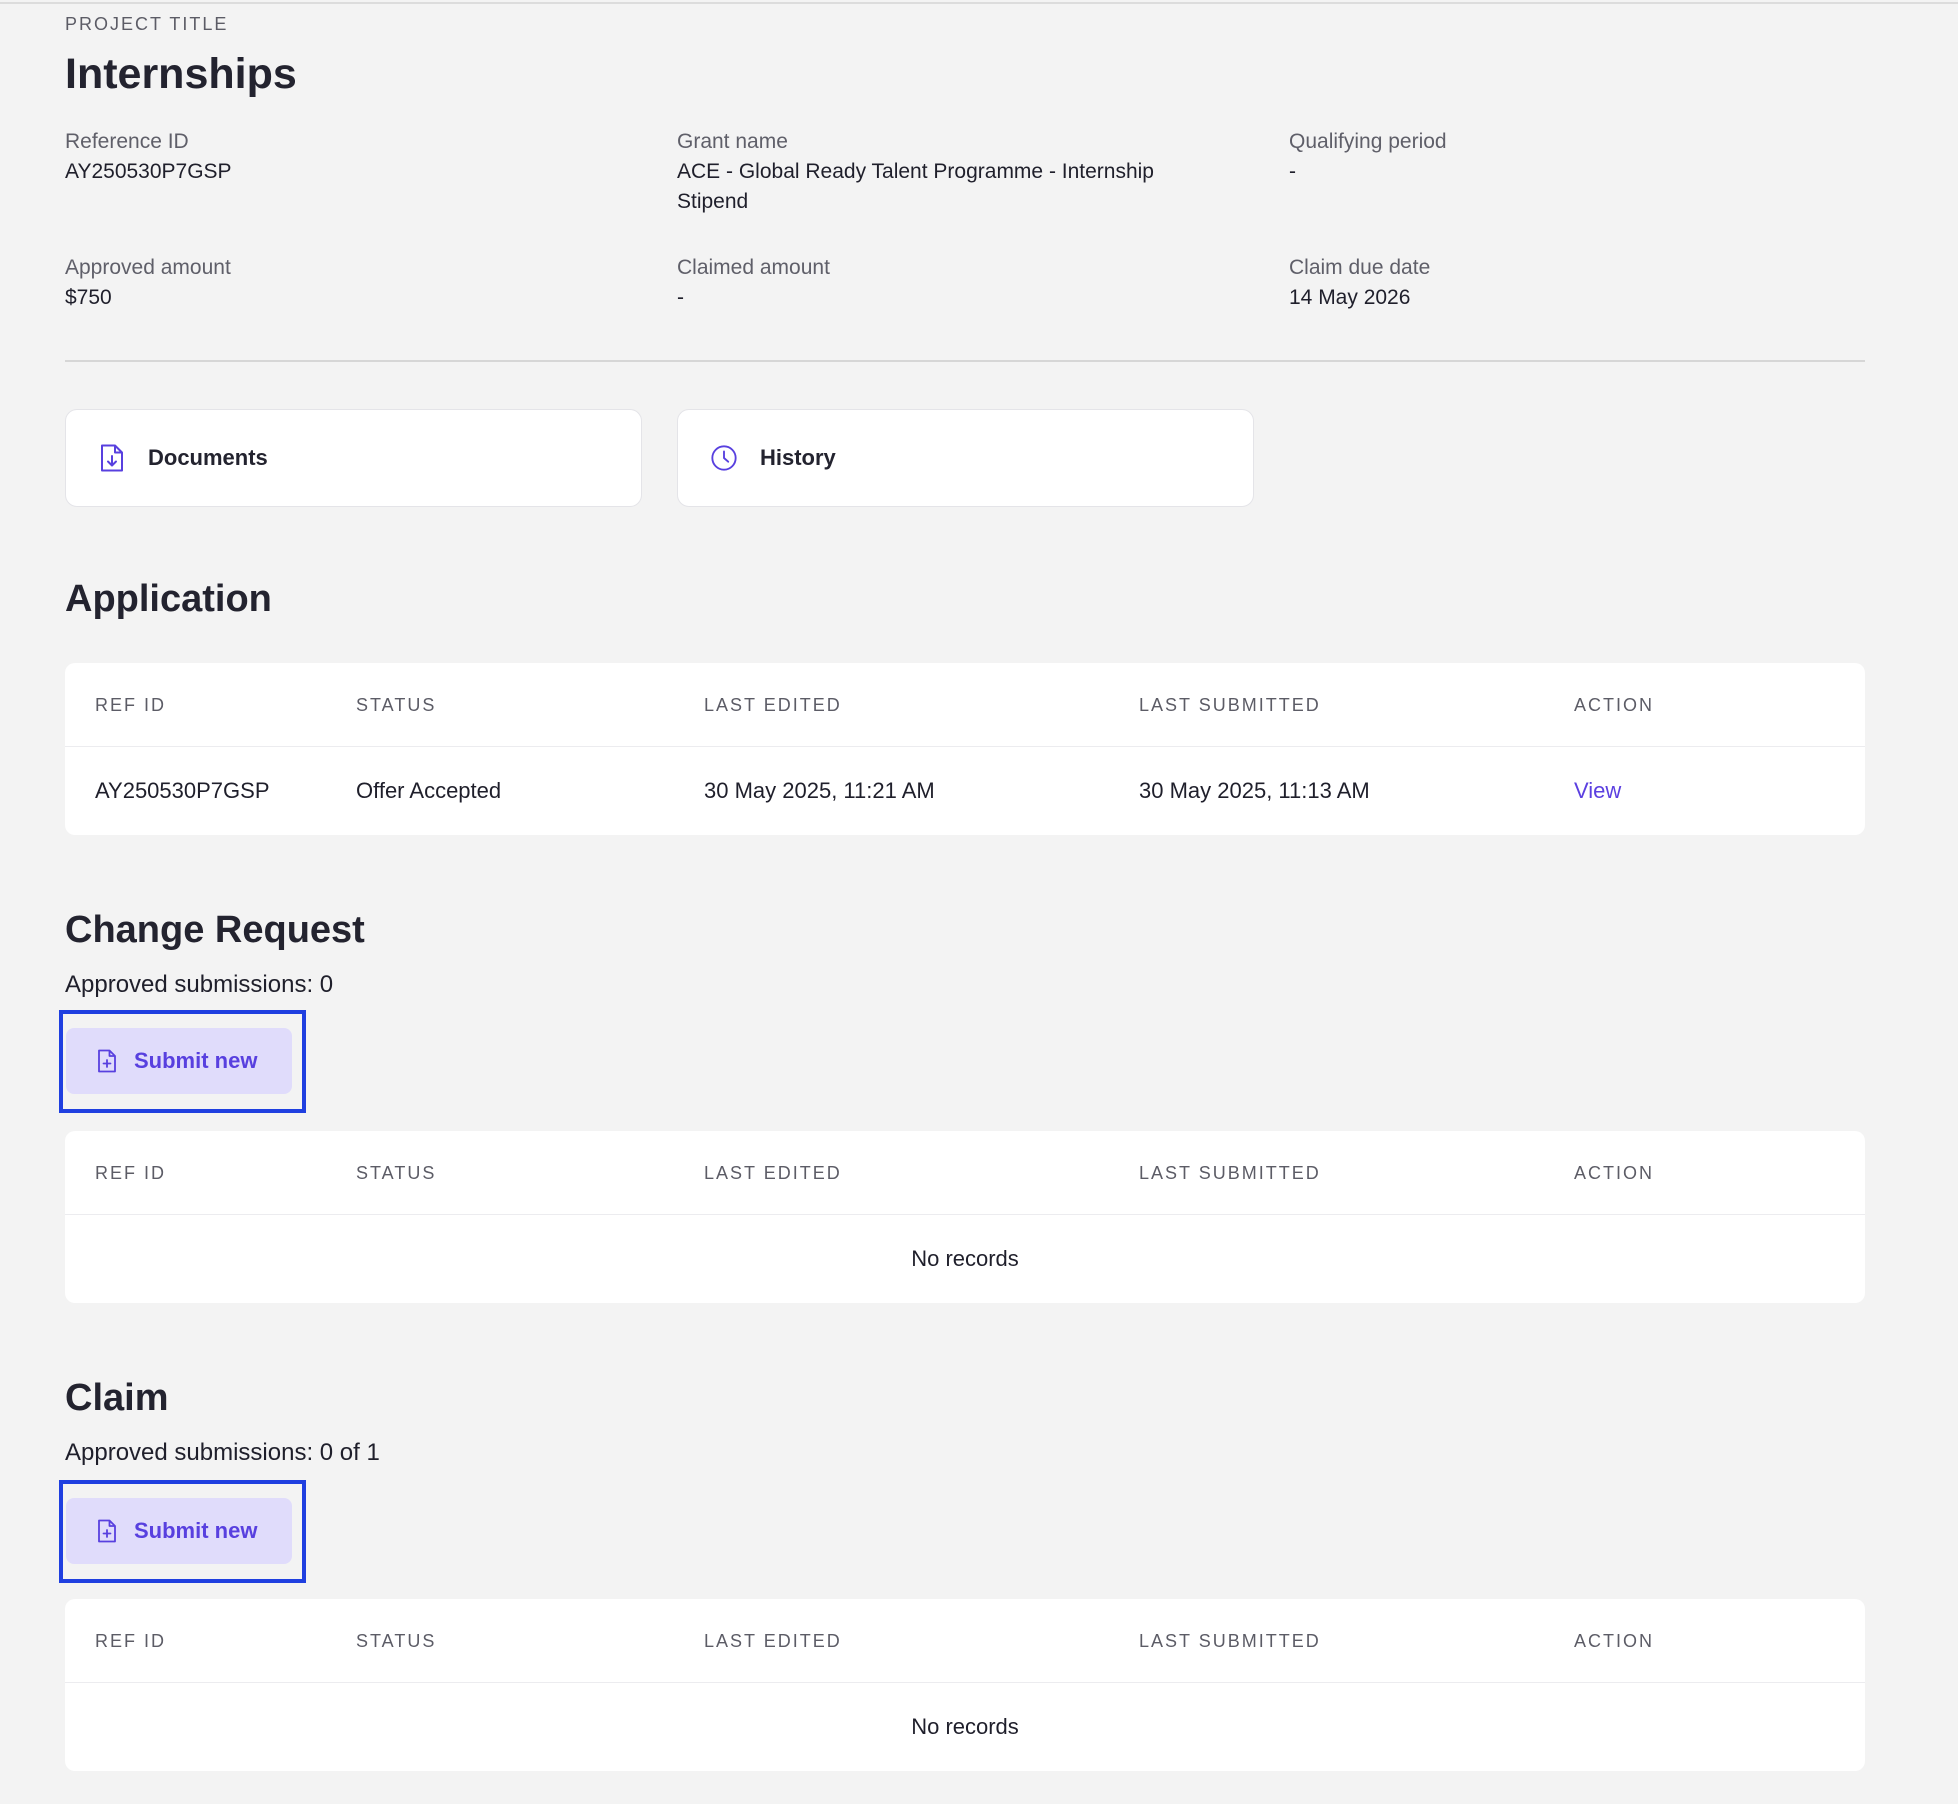 This screenshot has width=1958, height=1804. I want to click on history-card-label: History, so click(798, 457).